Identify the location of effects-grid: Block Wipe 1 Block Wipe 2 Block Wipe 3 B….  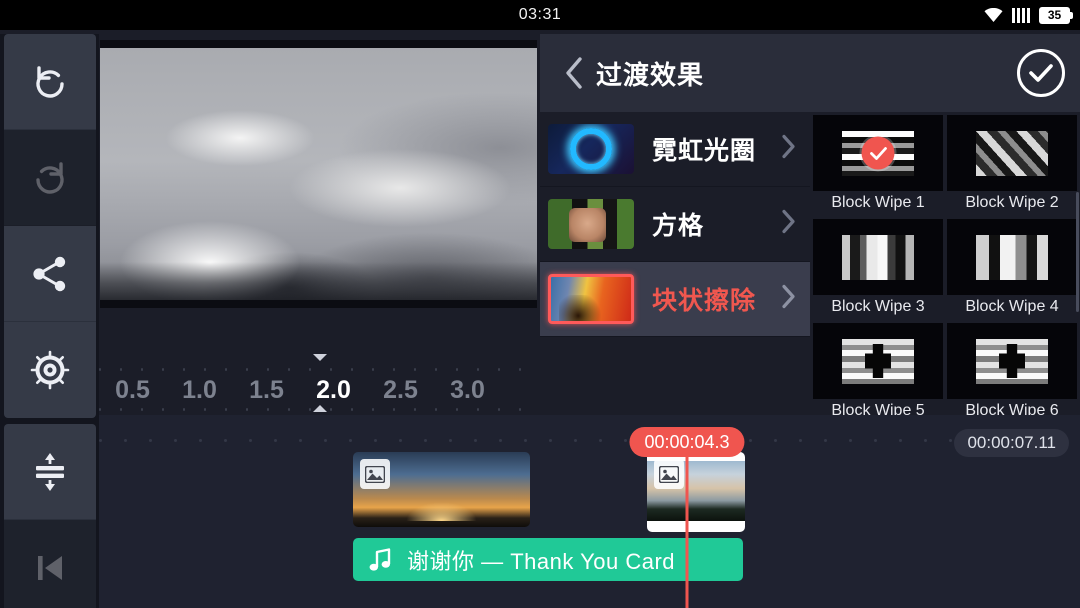
(945, 263).